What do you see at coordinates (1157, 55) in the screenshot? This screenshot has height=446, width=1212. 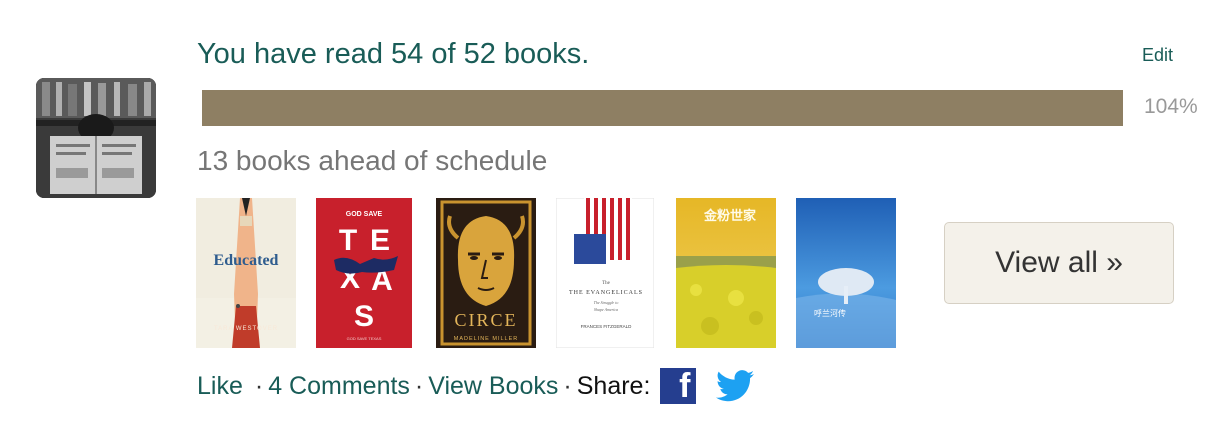 I see `edit-link: Edit` at bounding box center [1157, 55].